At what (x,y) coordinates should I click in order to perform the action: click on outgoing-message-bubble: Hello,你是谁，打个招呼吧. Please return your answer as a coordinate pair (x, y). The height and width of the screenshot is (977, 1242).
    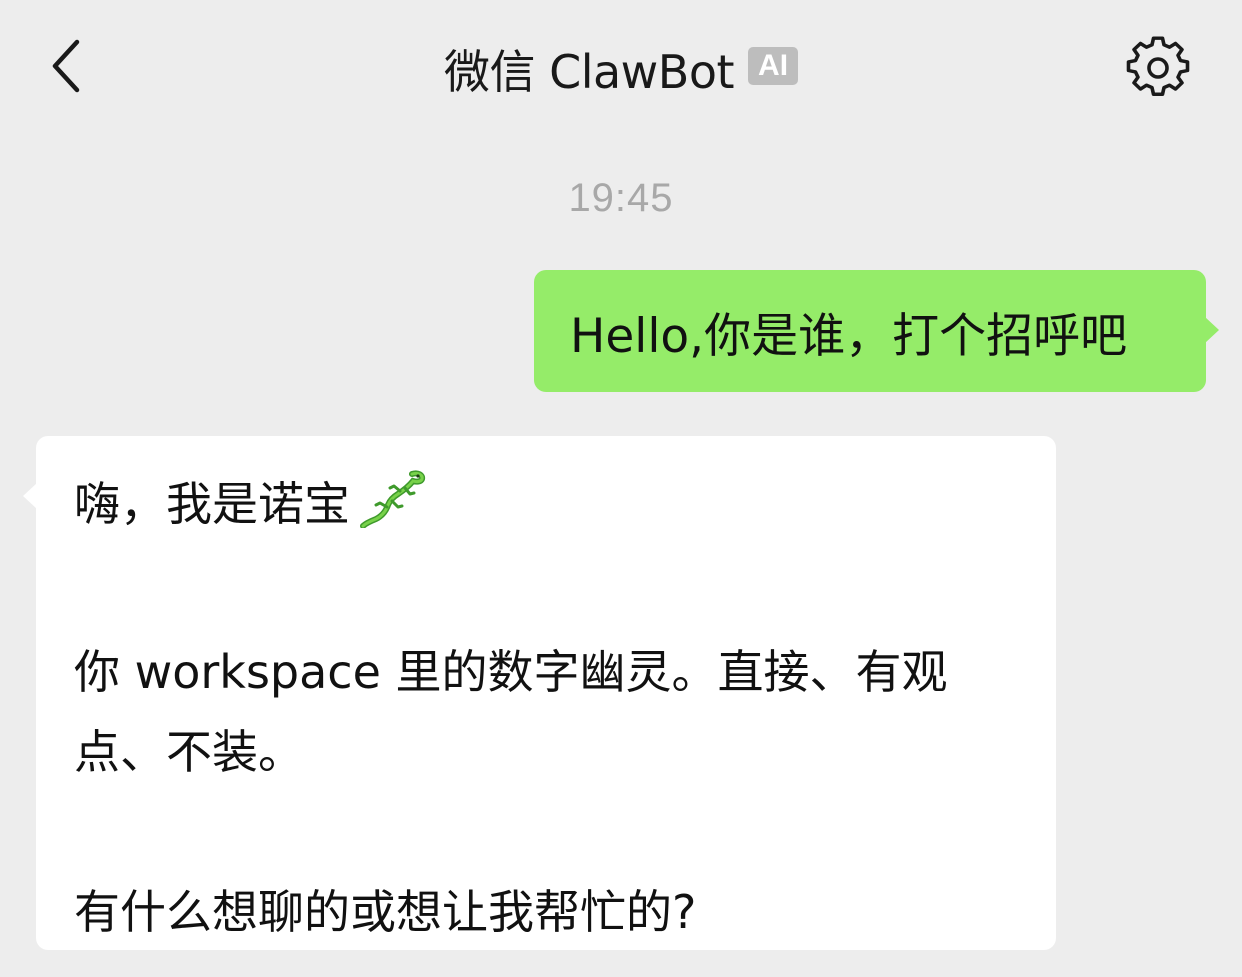
    Looking at the image, I should click on (876, 331).